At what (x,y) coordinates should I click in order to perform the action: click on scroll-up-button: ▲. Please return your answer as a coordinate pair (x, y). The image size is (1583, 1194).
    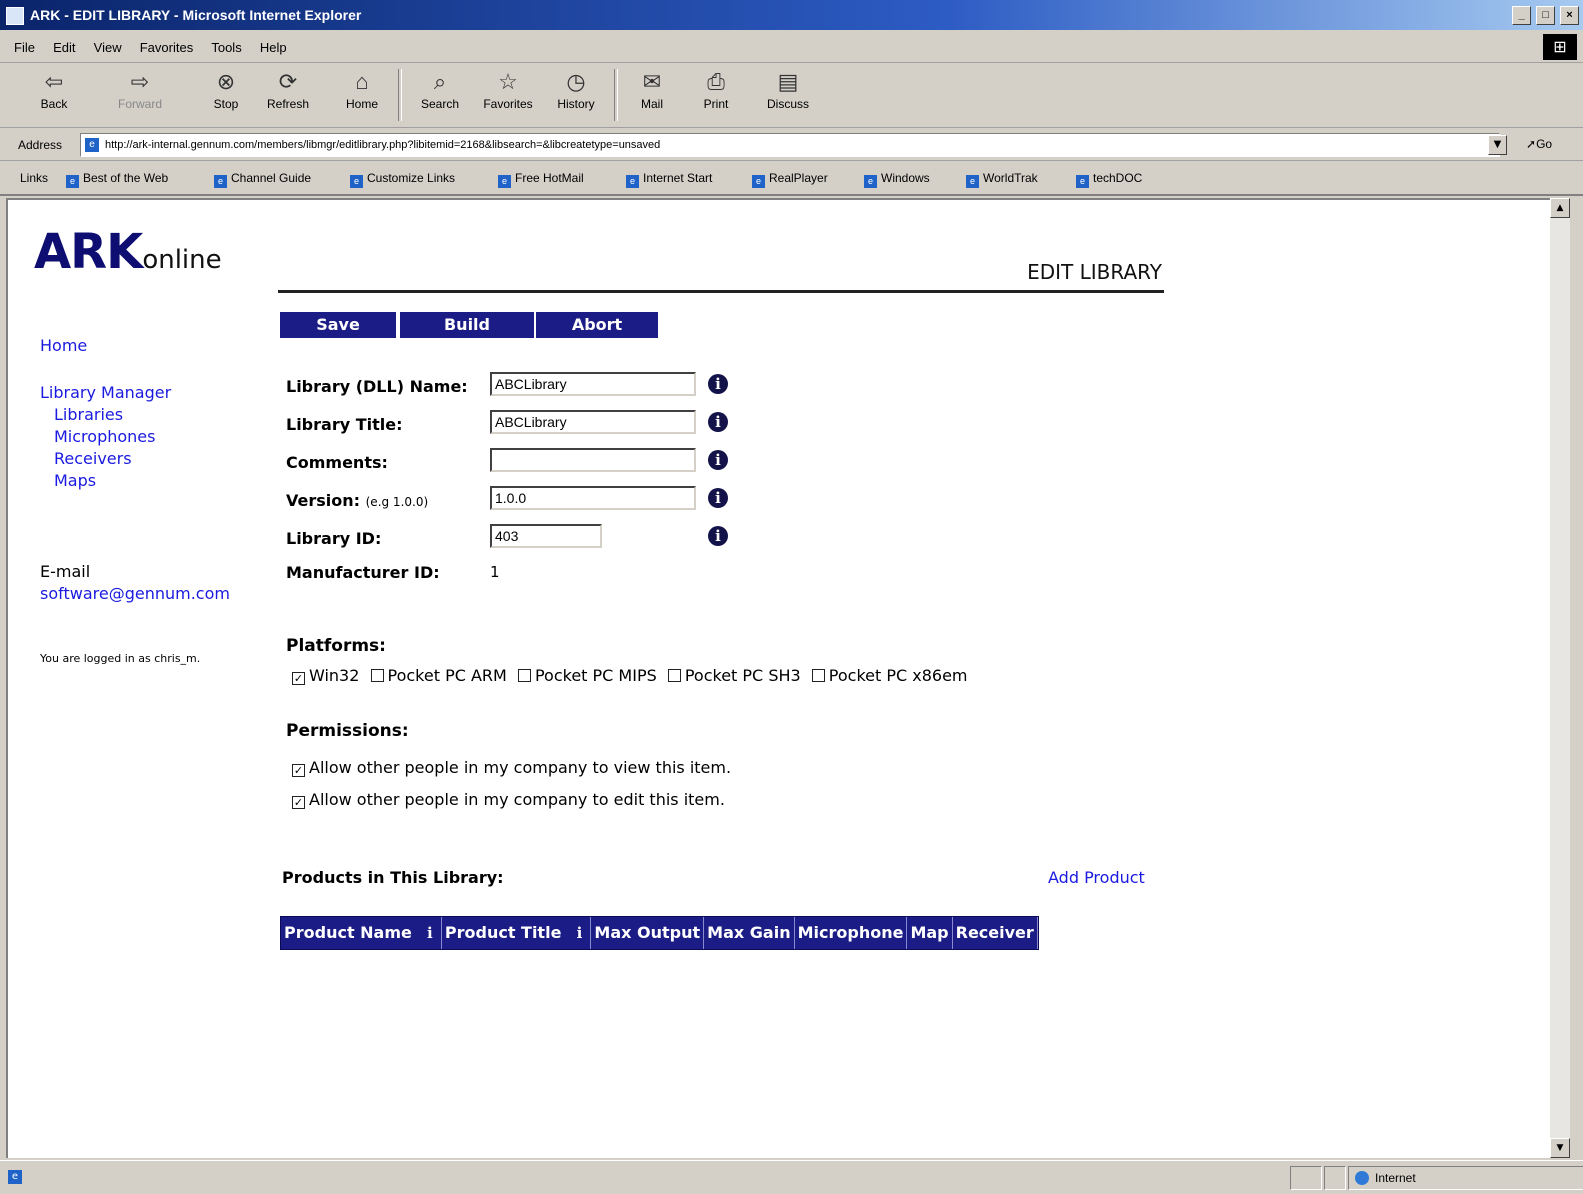
    Looking at the image, I should click on (1560, 208).